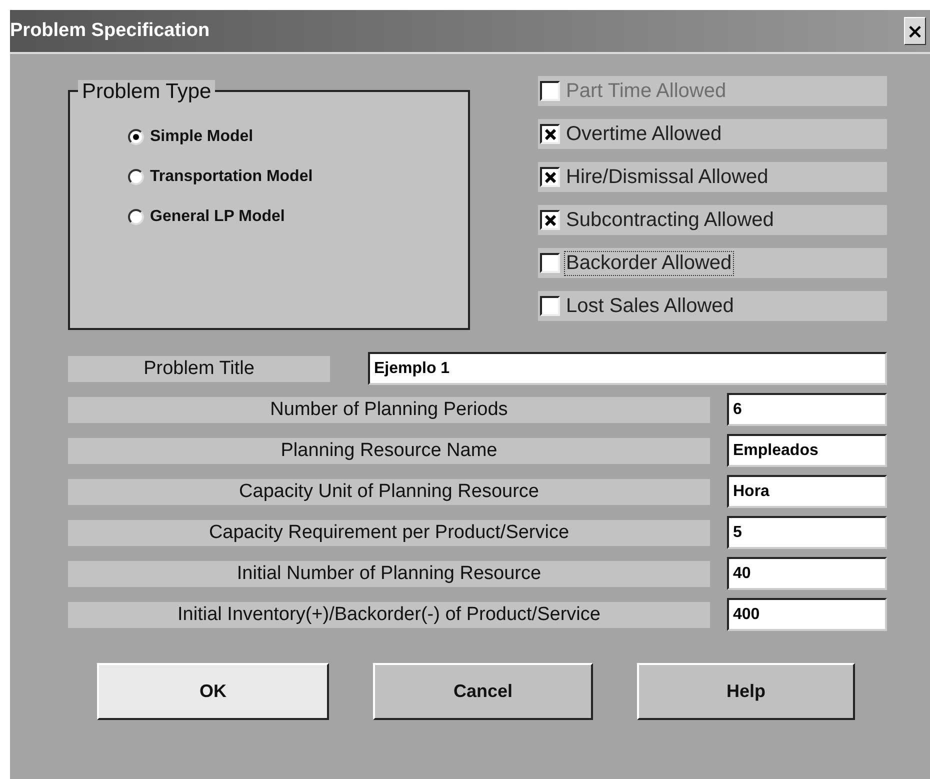 The height and width of the screenshot is (779, 930). What do you see at coordinates (110, 31) in the screenshot?
I see `window-title: Problem Specification` at bounding box center [110, 31].